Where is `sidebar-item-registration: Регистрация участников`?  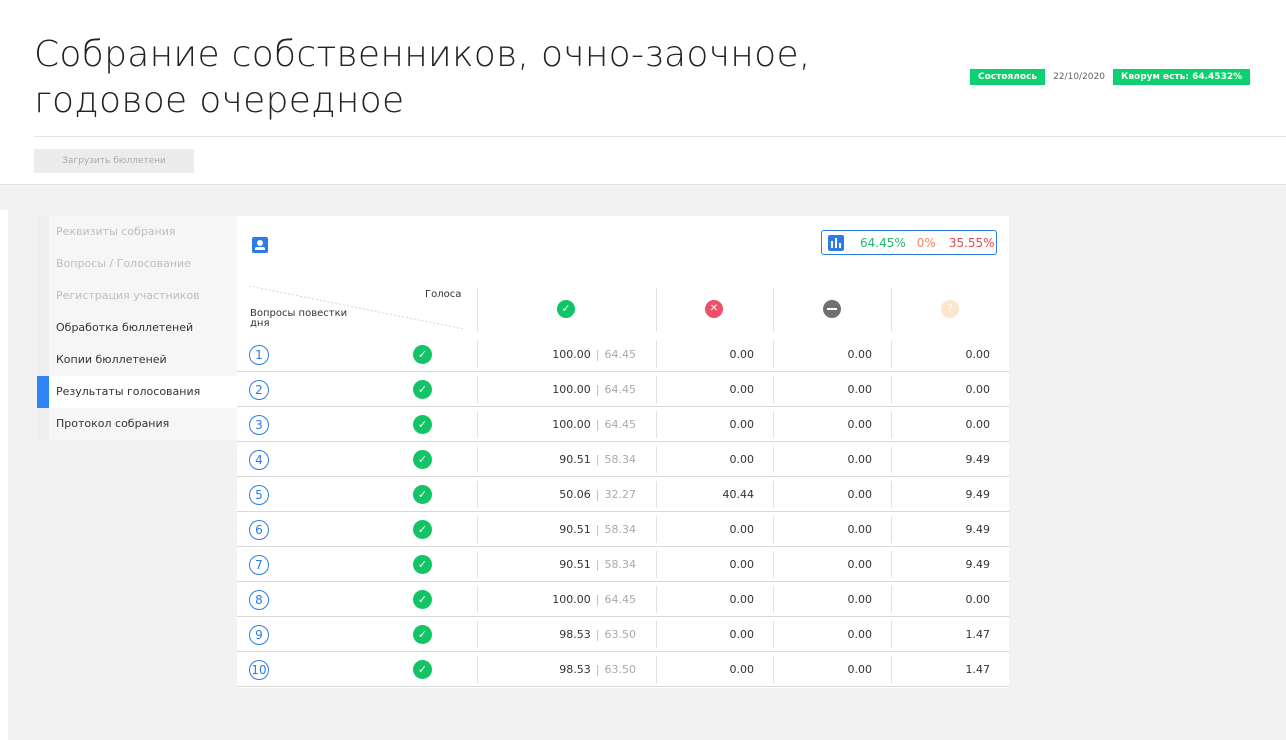 sidebar-item-registration: Регистрация участников is located at coordinates (137, 296).